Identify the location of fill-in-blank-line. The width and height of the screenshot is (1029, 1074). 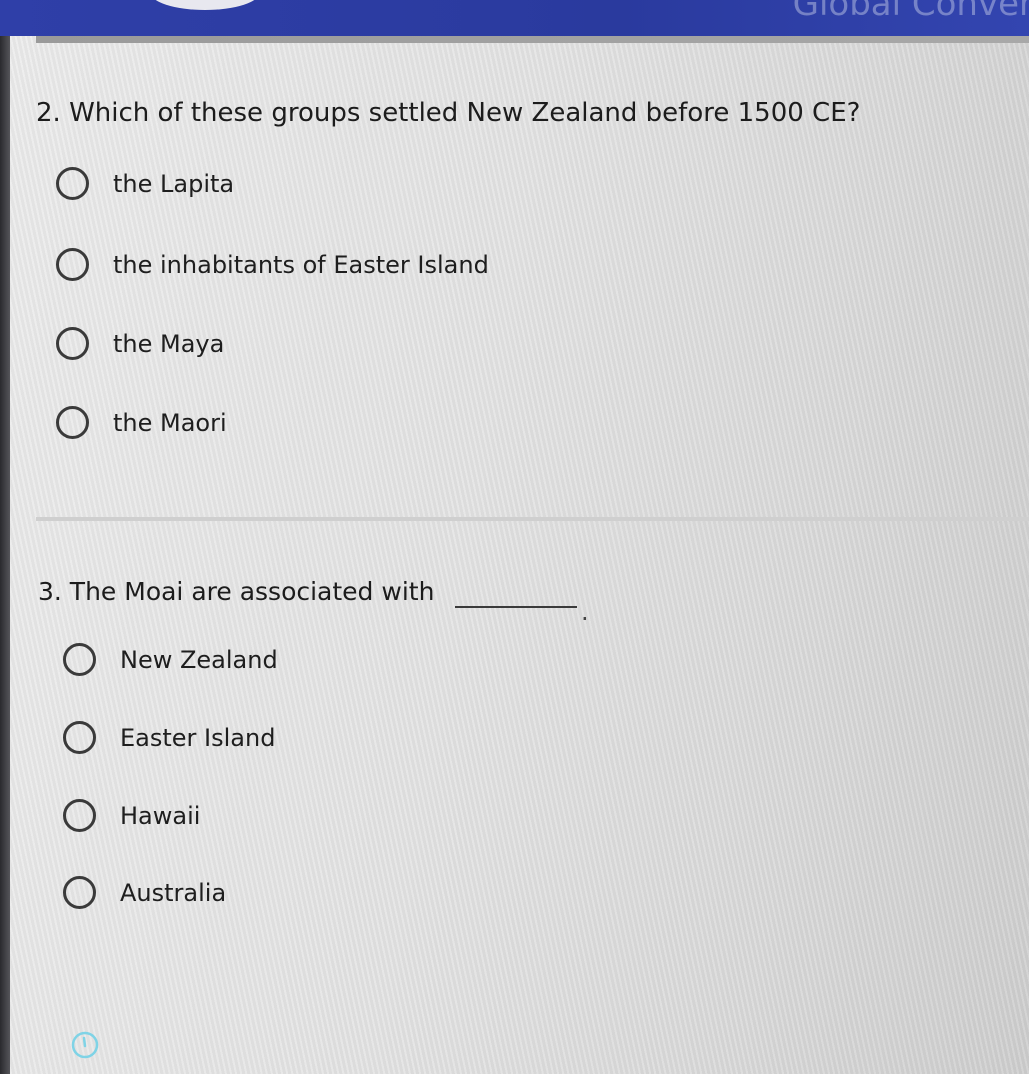
(516, 607).